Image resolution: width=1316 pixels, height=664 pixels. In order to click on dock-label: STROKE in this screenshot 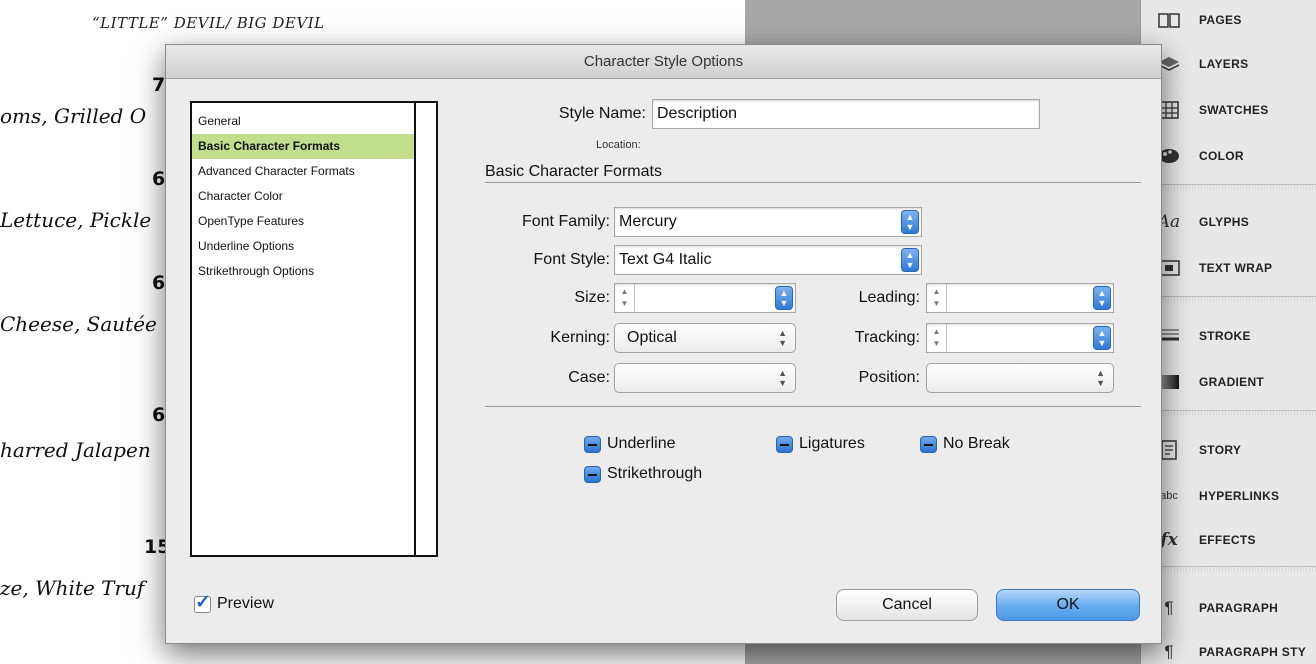, I will do `click(1225, 336)`.